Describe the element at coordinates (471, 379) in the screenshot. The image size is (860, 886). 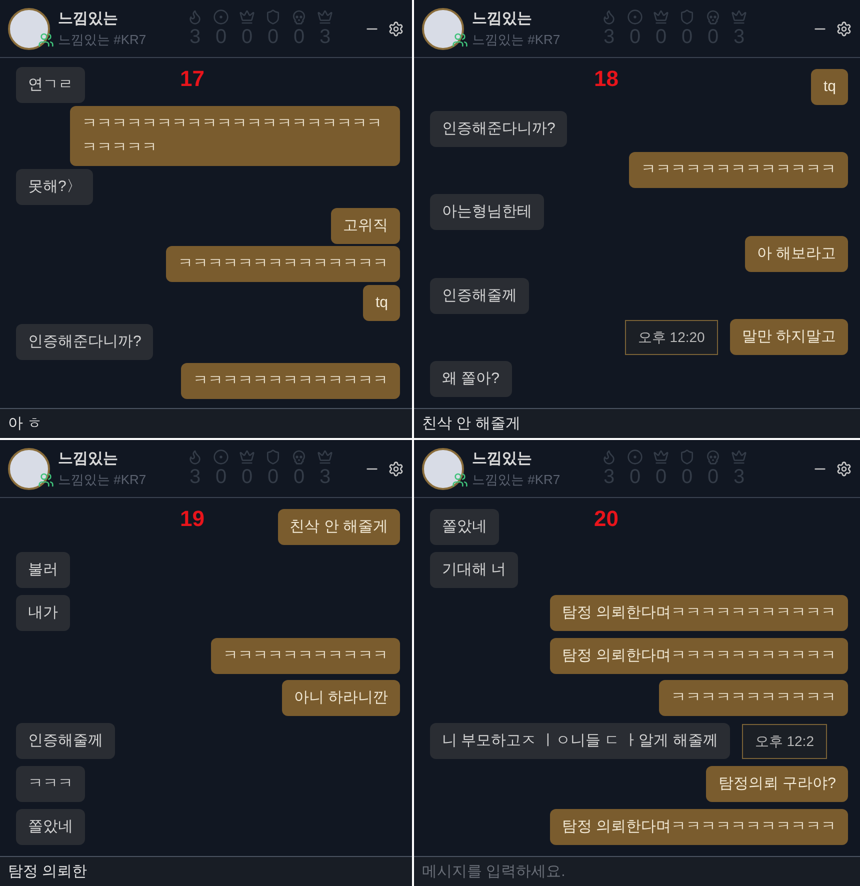
I see `chat-bubble: 왜 쫄아?` at that location.